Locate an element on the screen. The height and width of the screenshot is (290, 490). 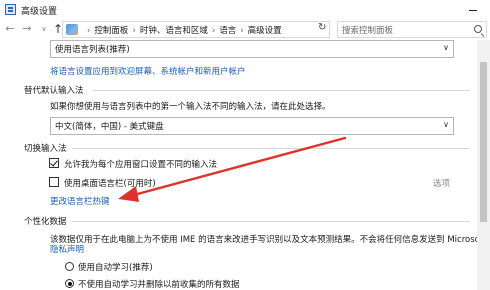
breadcrumb-item-advanced-settings: 高级设置 is located at coordinates (265, 31).